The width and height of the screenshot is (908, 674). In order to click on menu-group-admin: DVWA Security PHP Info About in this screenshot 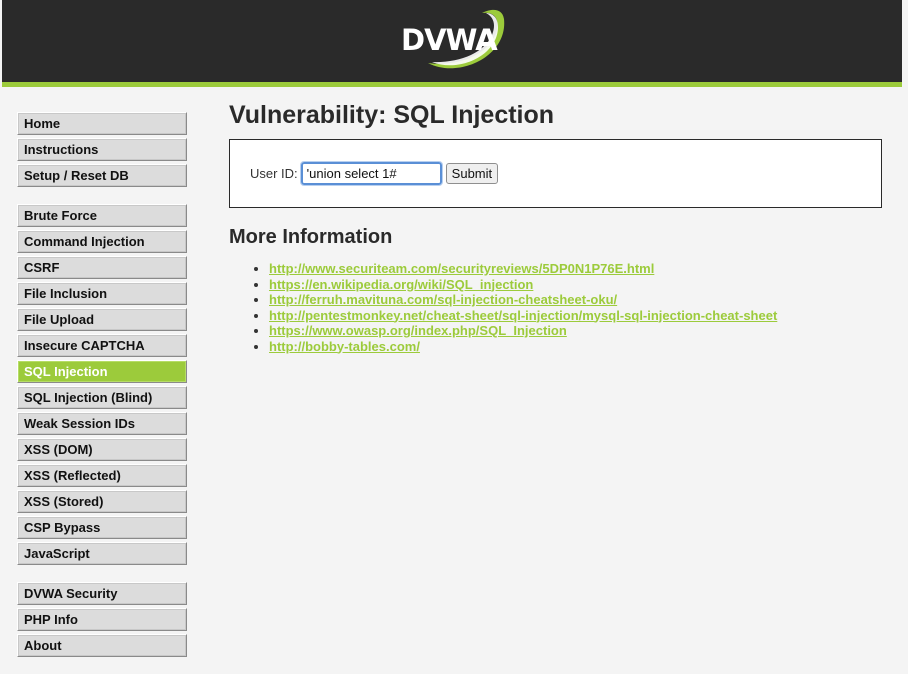, I will do `click(102, 619)`.